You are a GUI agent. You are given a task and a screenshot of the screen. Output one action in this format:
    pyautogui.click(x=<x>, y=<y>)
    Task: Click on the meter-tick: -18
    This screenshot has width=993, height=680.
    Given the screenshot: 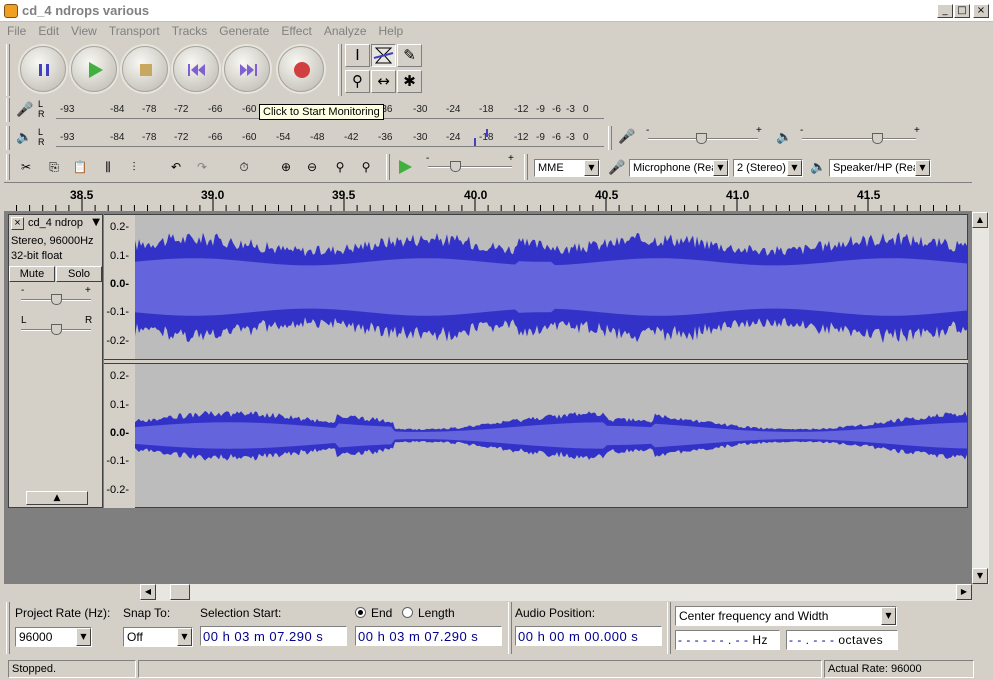 What is the action you would take?
    pyautogui.click(x=486, y=109)
    